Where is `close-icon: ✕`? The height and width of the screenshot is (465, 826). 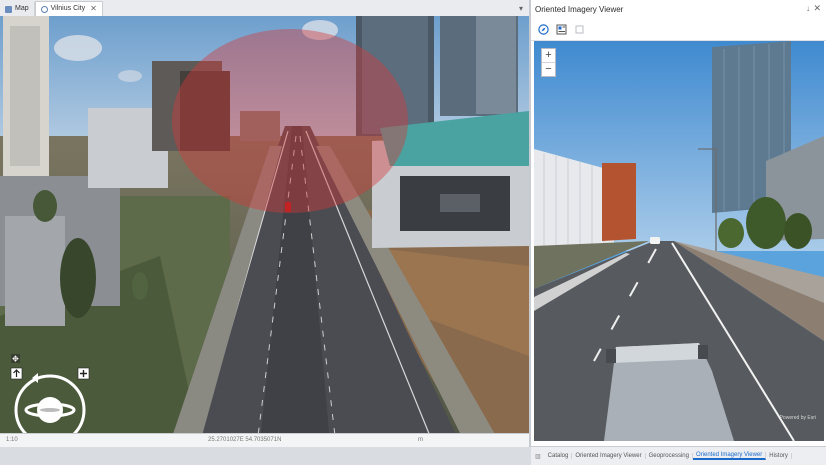 close-icon: ✕ is located at coordinates (817, 8).